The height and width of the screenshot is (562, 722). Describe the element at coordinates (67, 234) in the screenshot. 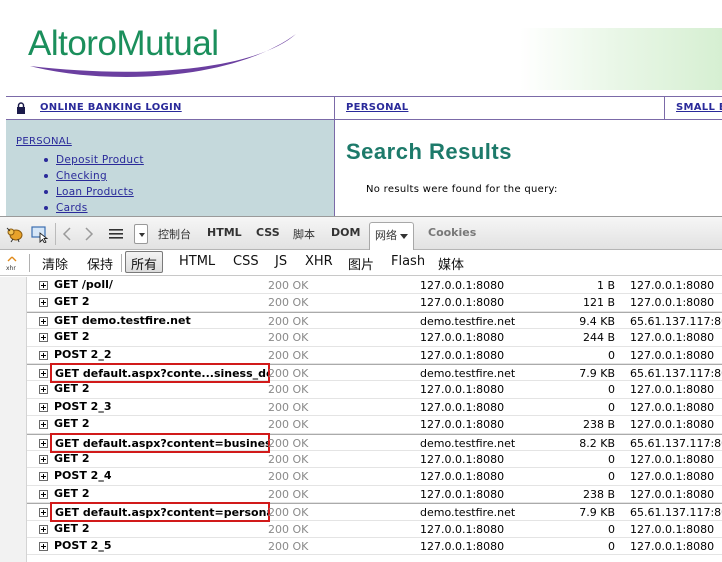

I see `chevron-left-icon` at that location.